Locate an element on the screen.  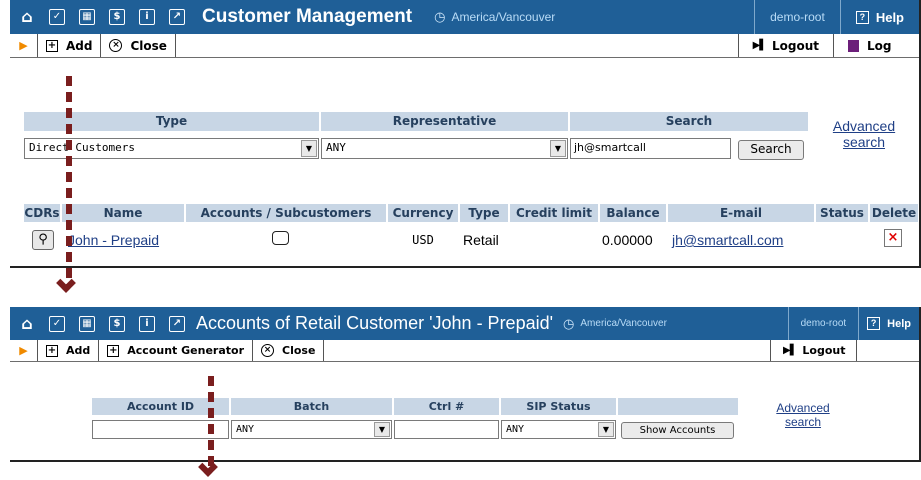
sip-status-value: ANY is located at coordinates (515, 429).